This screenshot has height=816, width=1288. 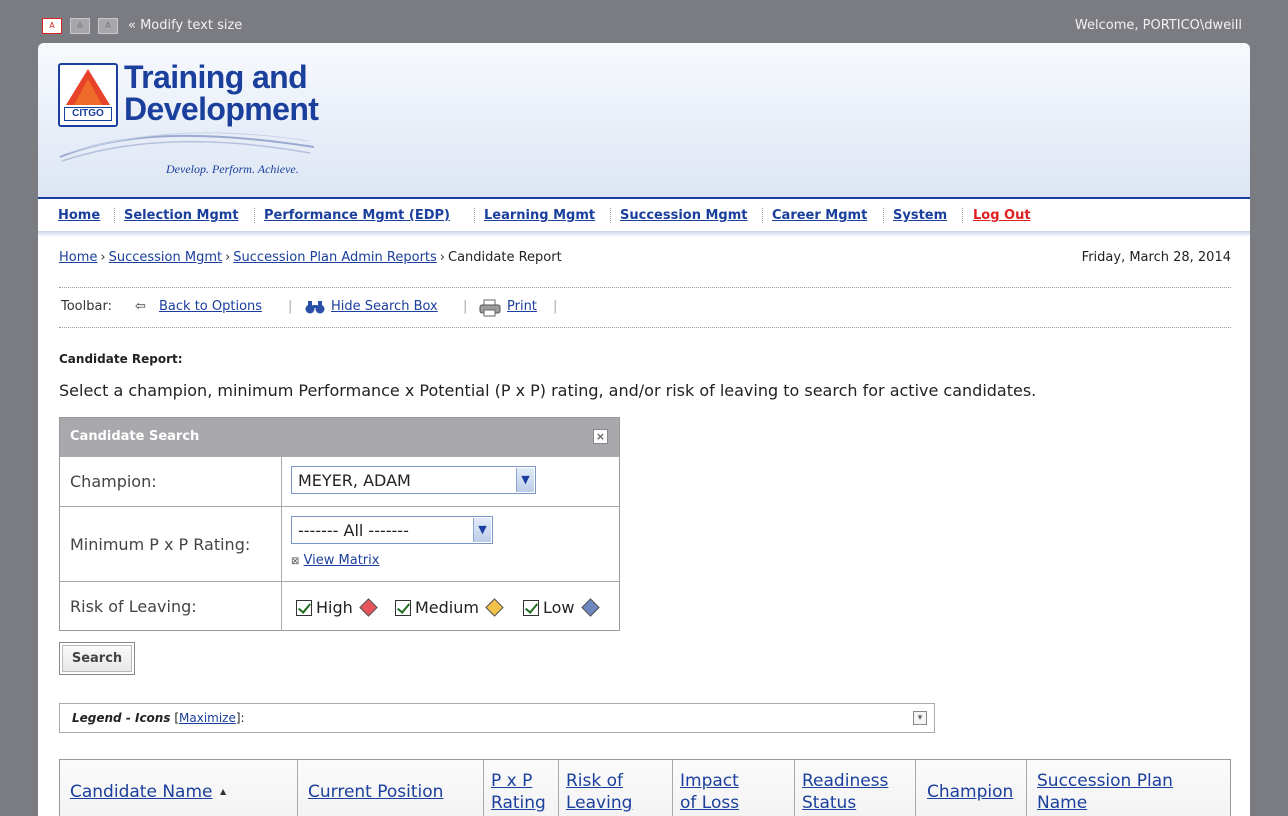 I want to click on swoosh-icon, so click(x=187, y=147).